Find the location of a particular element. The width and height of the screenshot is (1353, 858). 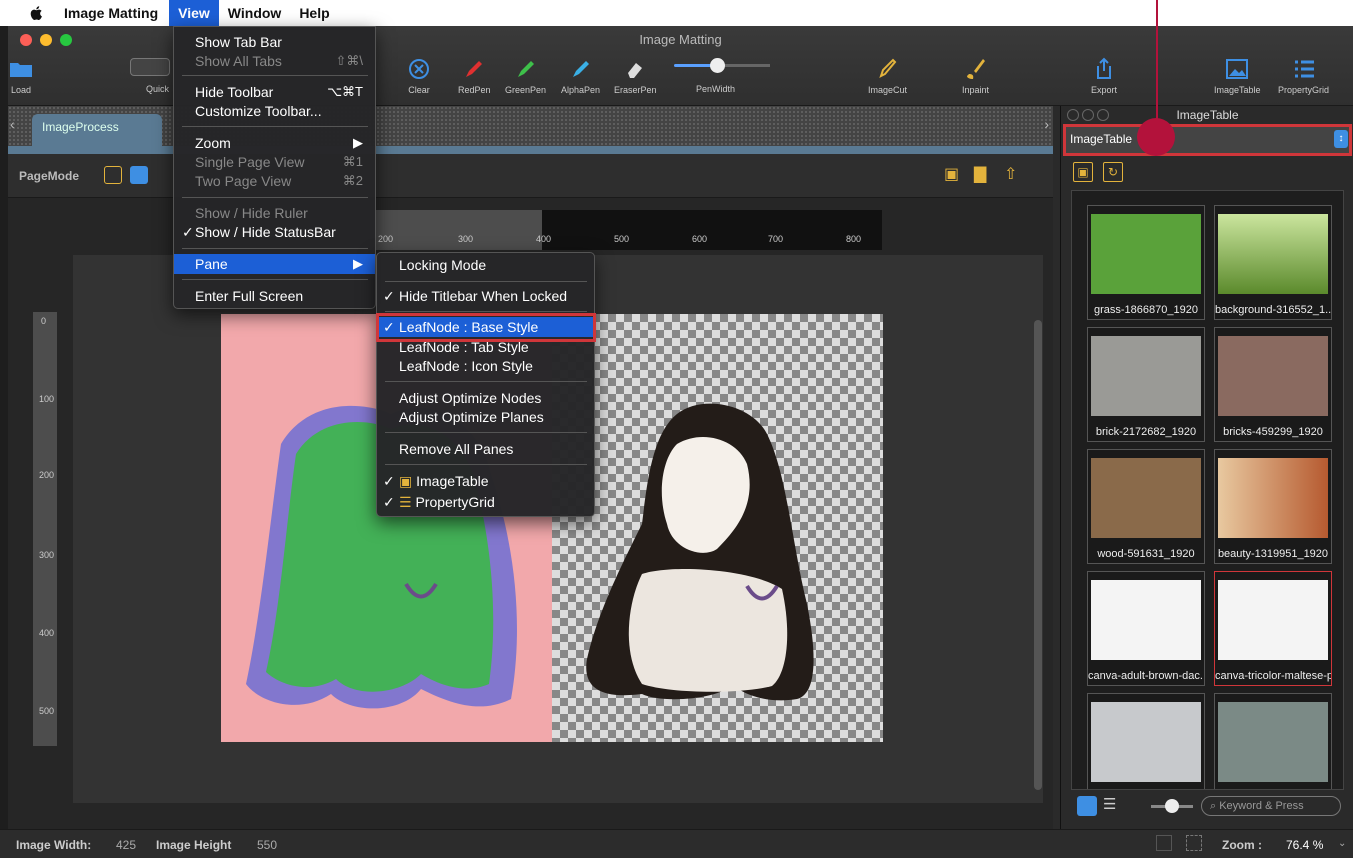

canvas-vertical-scrollbar is located at coordinates (1038, 555).